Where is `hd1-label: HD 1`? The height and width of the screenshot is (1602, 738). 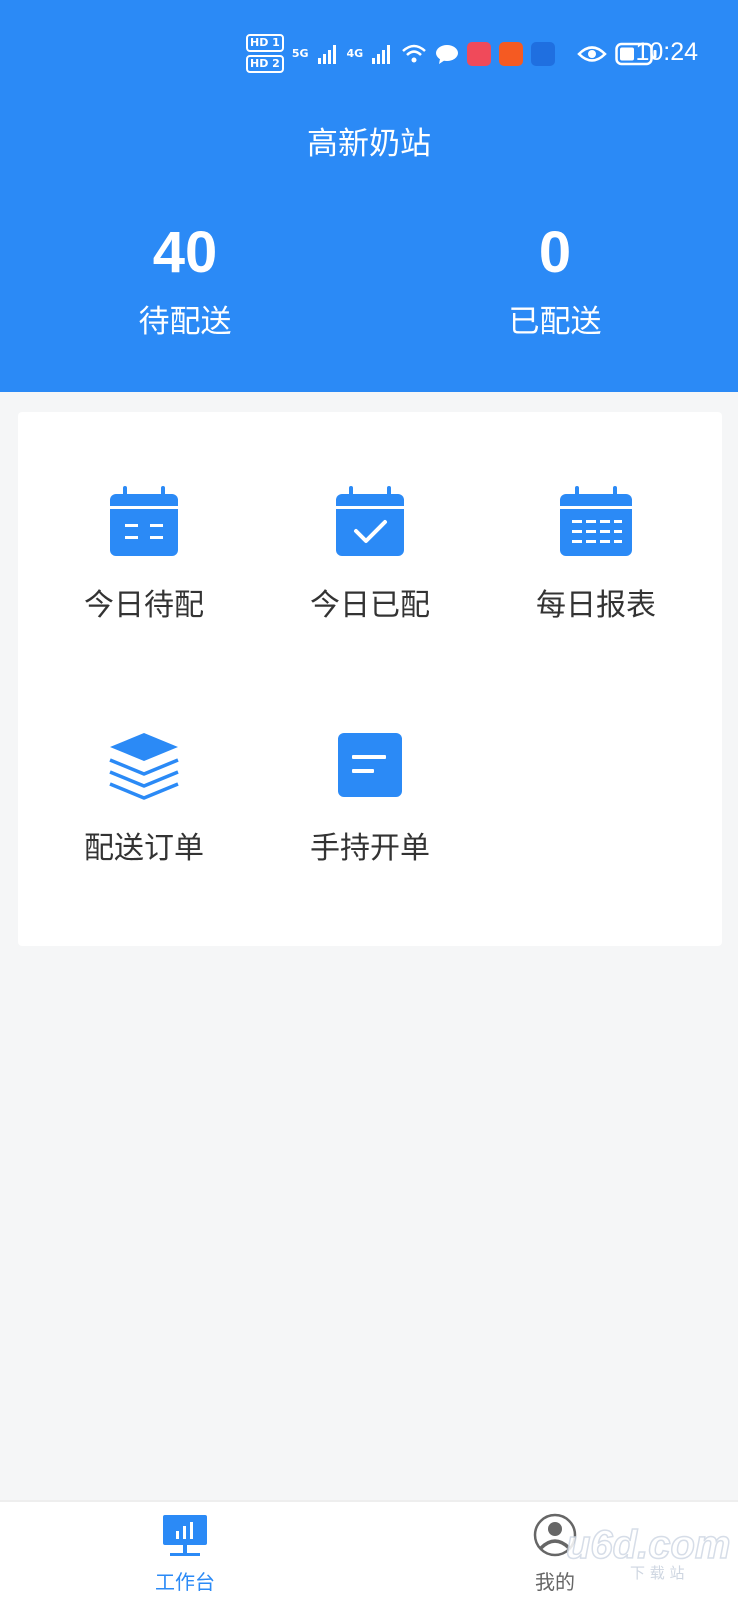
hd1-label: HD 1 is located at coordinates (265, 43).